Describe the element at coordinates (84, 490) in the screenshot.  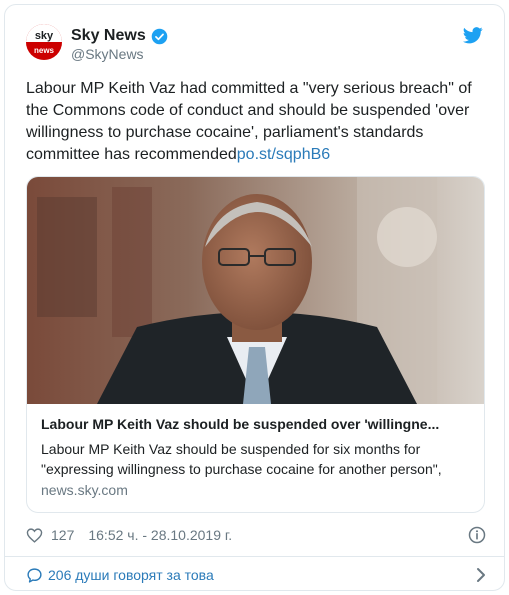
I see `card-domain: news.sky.com` at that location.